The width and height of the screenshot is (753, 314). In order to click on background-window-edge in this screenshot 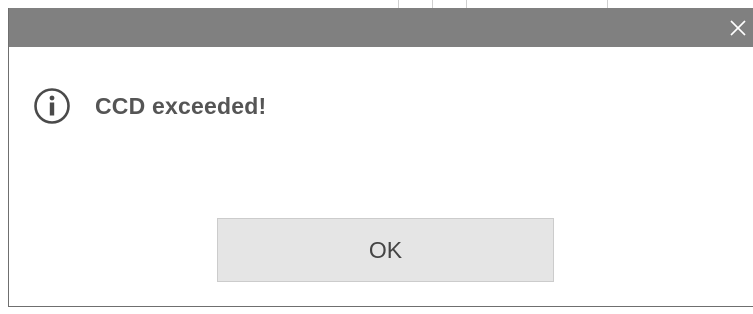, I will do `click(376, 4)`.